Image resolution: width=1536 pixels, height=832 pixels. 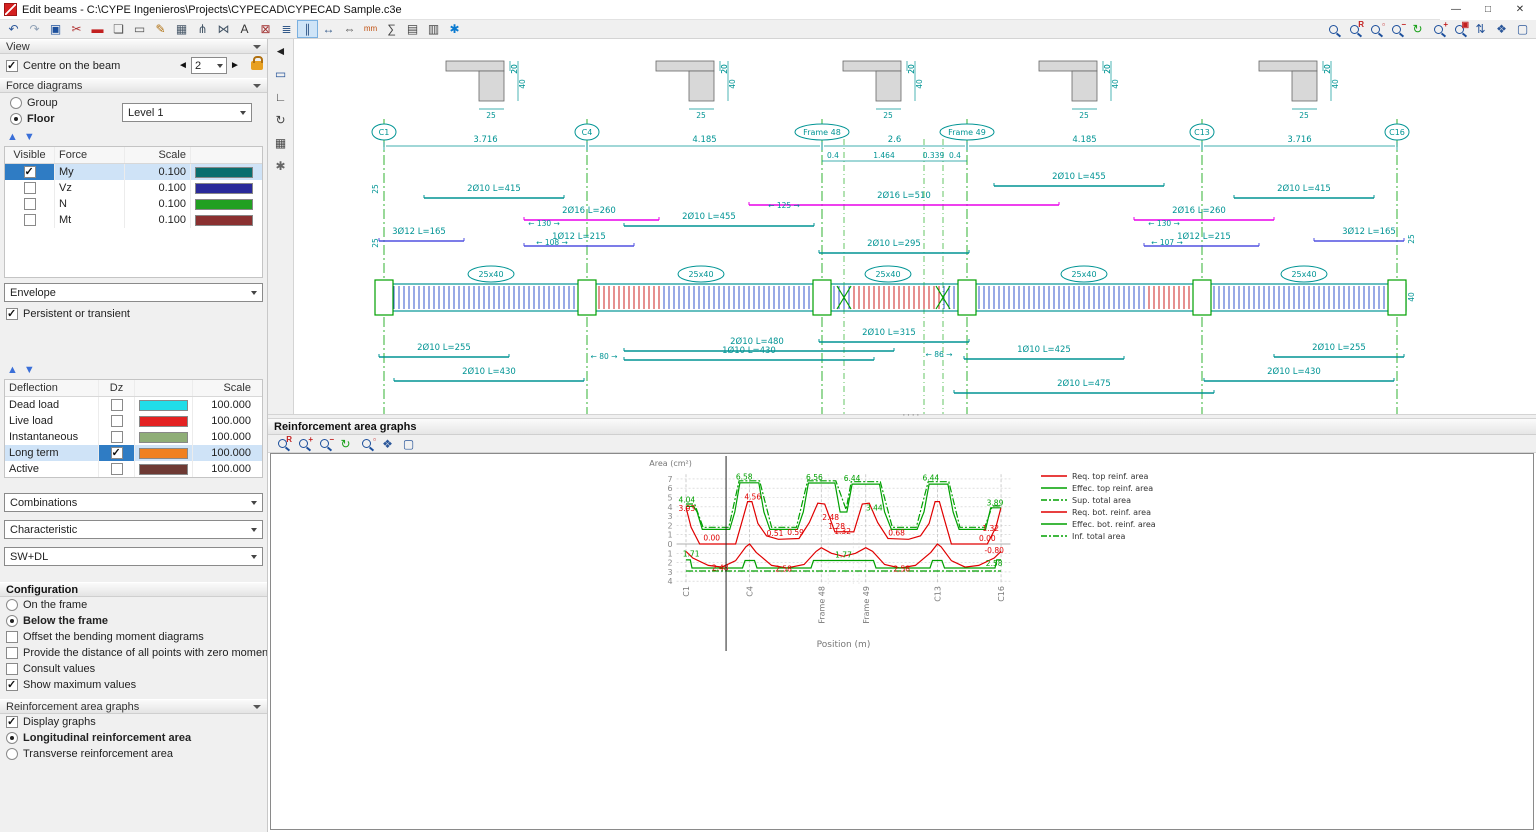 What do you see at coordinates (244, 29) in the screenshot?
I see `edit-text-button: A` at bounding box center [244, 29].